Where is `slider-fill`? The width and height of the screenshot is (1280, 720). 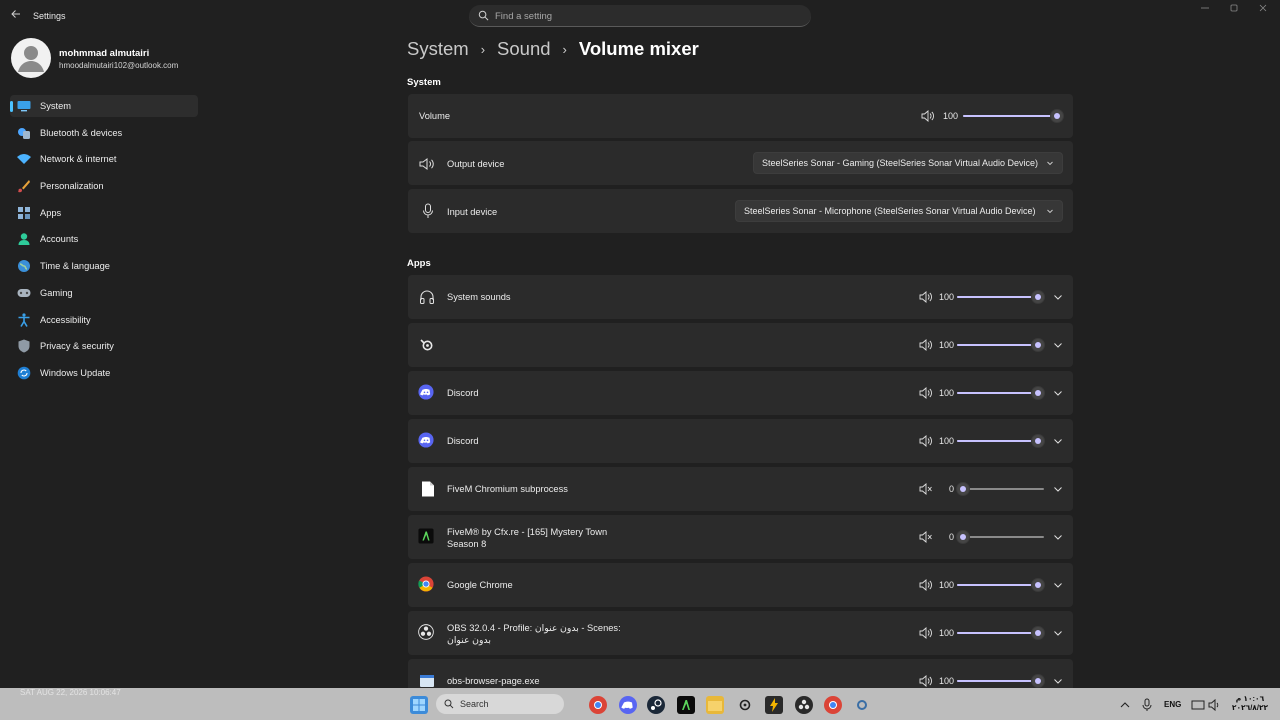
slider-fill is located at coordinates (997, 633).